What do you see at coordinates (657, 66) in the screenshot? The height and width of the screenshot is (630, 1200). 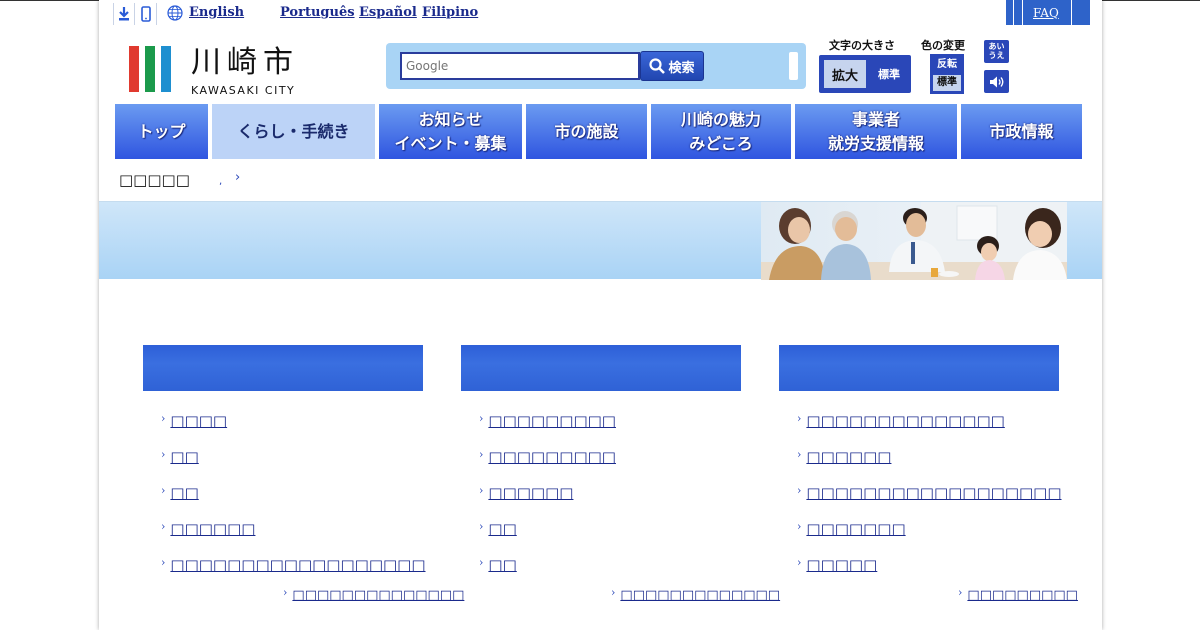 I see `search-icon` at bounding box center [657, 66].